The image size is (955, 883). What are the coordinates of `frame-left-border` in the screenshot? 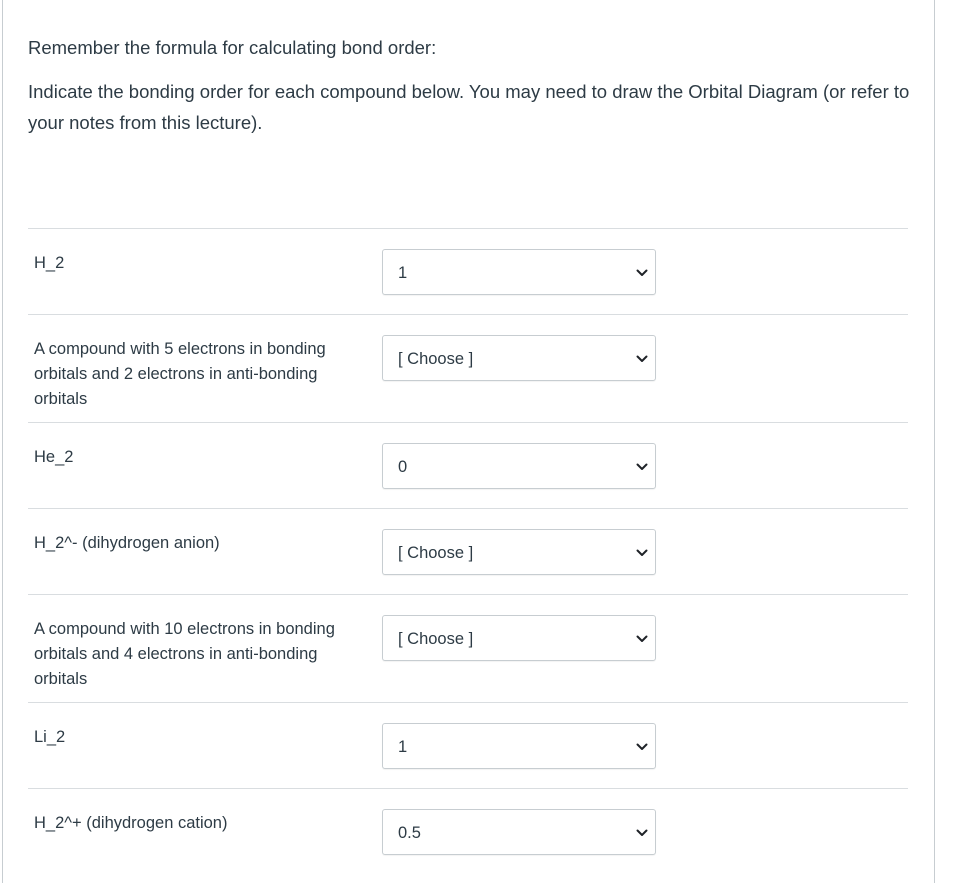 It's located at (2, 441).